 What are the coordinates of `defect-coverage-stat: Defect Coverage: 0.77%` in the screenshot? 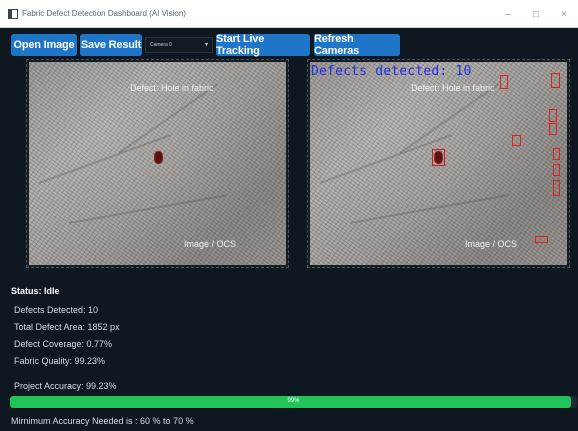 It's located at (63, 344).